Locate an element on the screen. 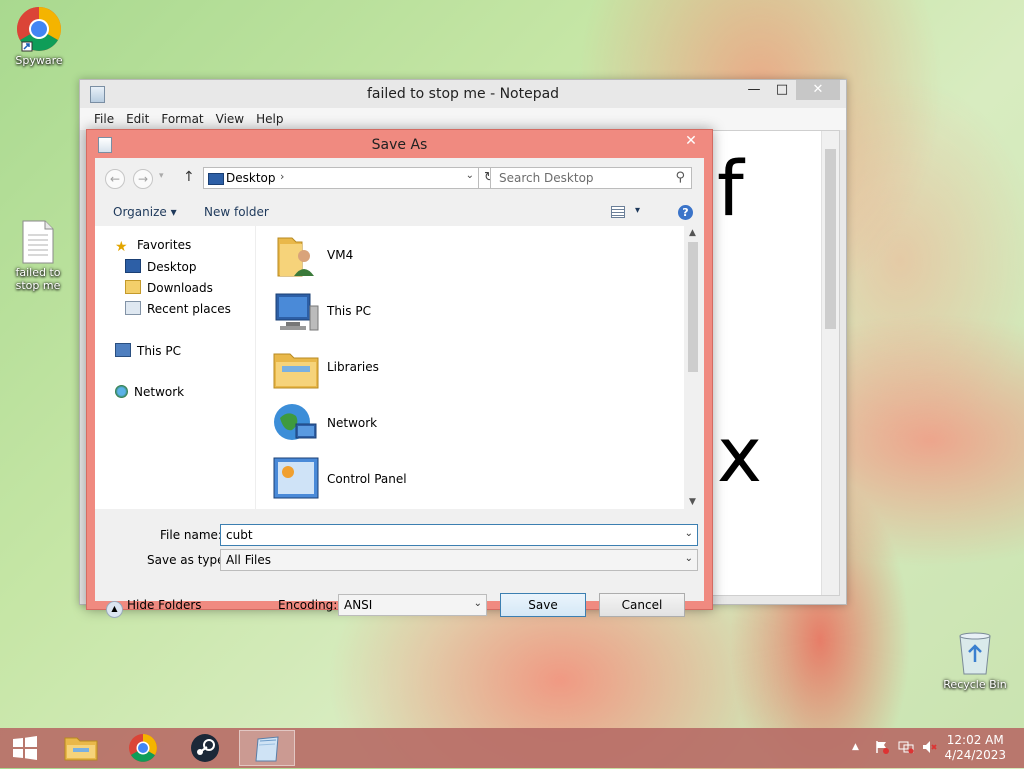 Image resolution: width=1024 pixels, height=769 pixels. command-bar: Organize ▾ New folder ▾ ? is located at coordinates (399, 212).